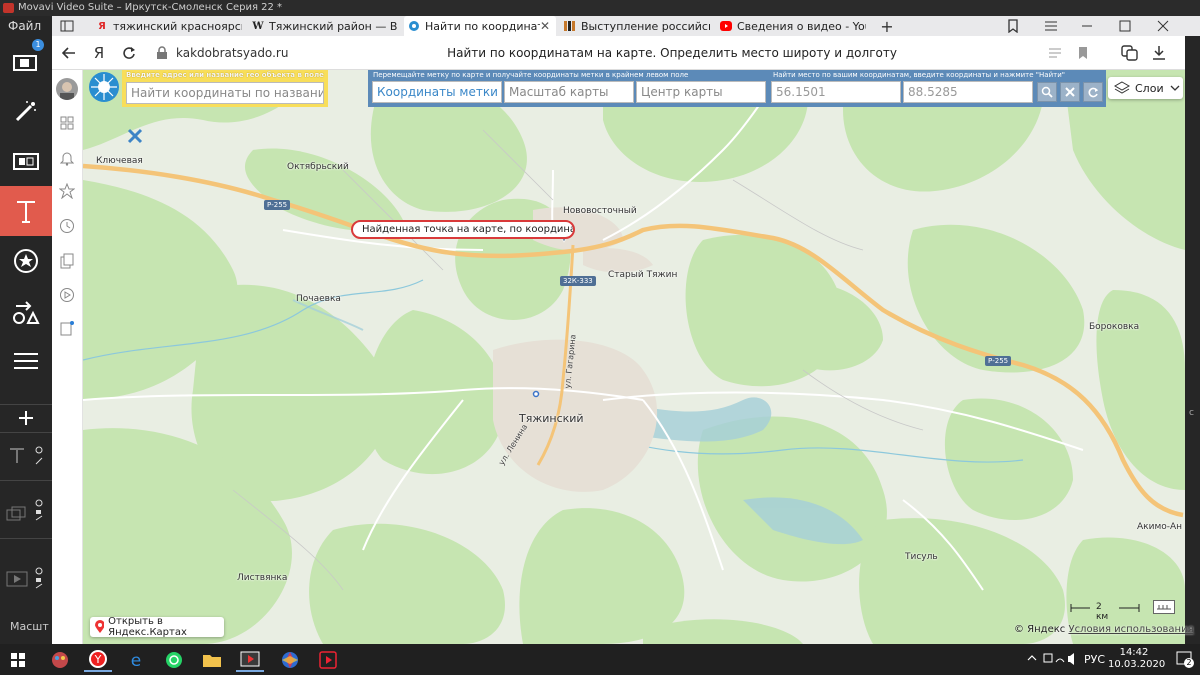 The height and width of the screenshot is (675, 1200). Describe the element at coordinates (836, 92) in the screenshot. I see `latitude-input: 56.1501` at that location.